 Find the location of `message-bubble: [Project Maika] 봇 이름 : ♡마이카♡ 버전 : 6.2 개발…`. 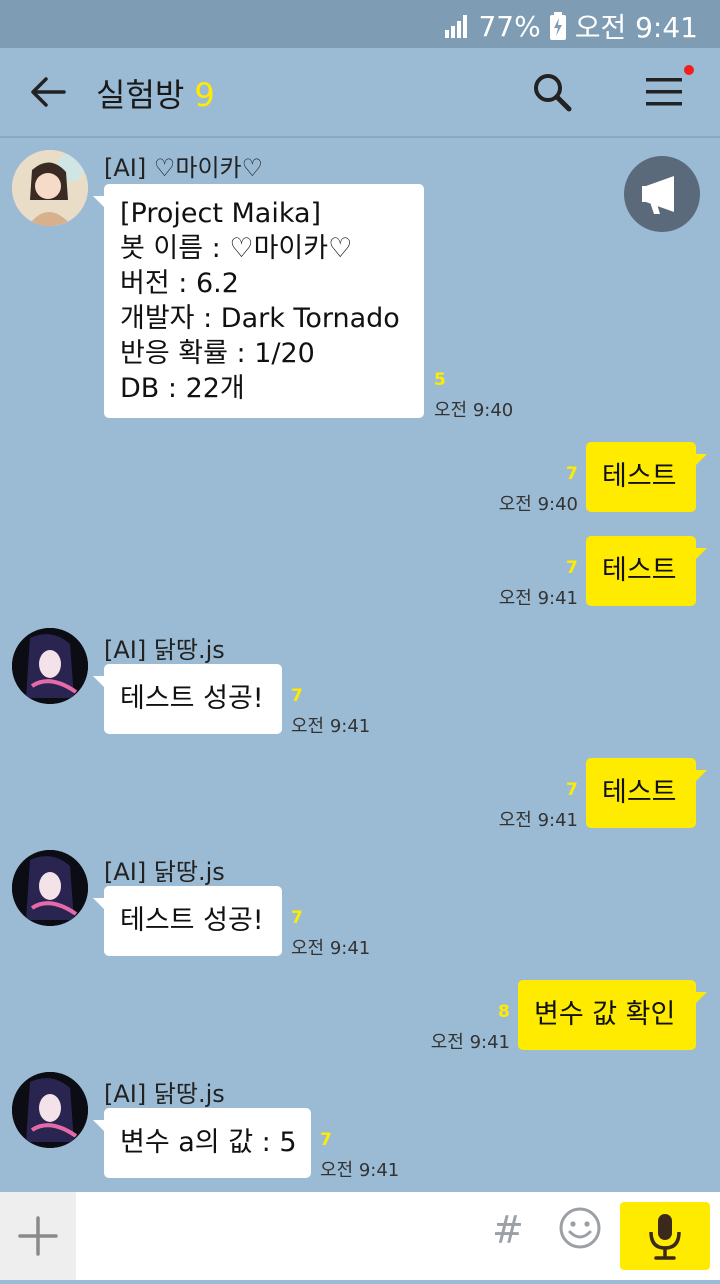

message-bubble: [Project Maika] 봇 이름 : ♡마이카♡ 버전 : 6.2 개발… is located at coordinates (258, 301).